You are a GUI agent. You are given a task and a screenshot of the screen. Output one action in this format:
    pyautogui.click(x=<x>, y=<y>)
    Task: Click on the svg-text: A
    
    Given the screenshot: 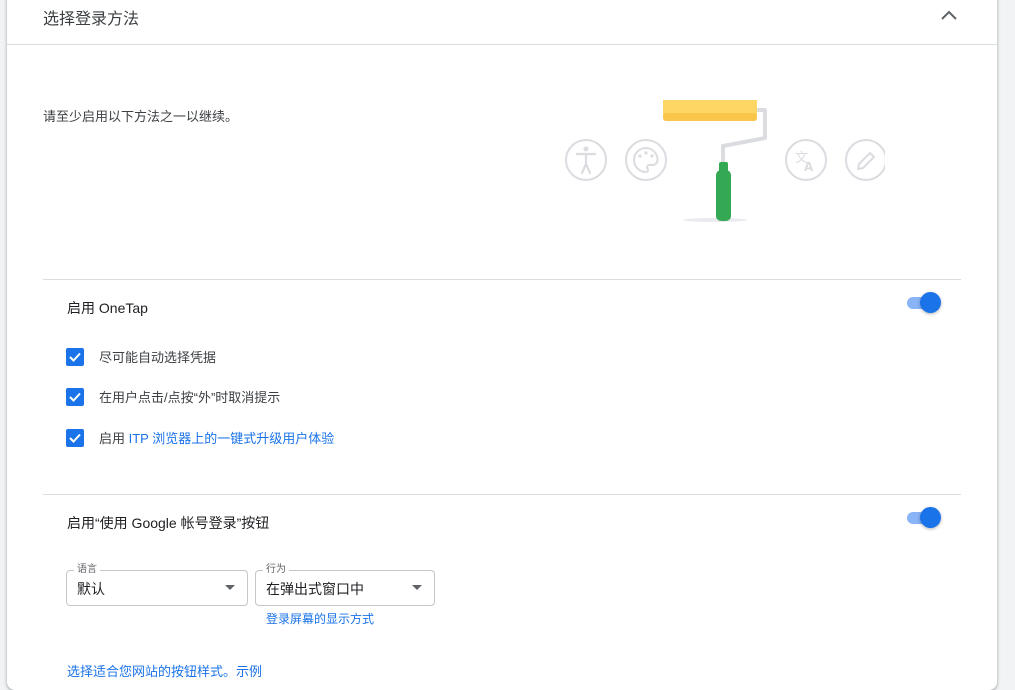 What is the action you would take?
    pyautogui.click(x=809, y=167)
    